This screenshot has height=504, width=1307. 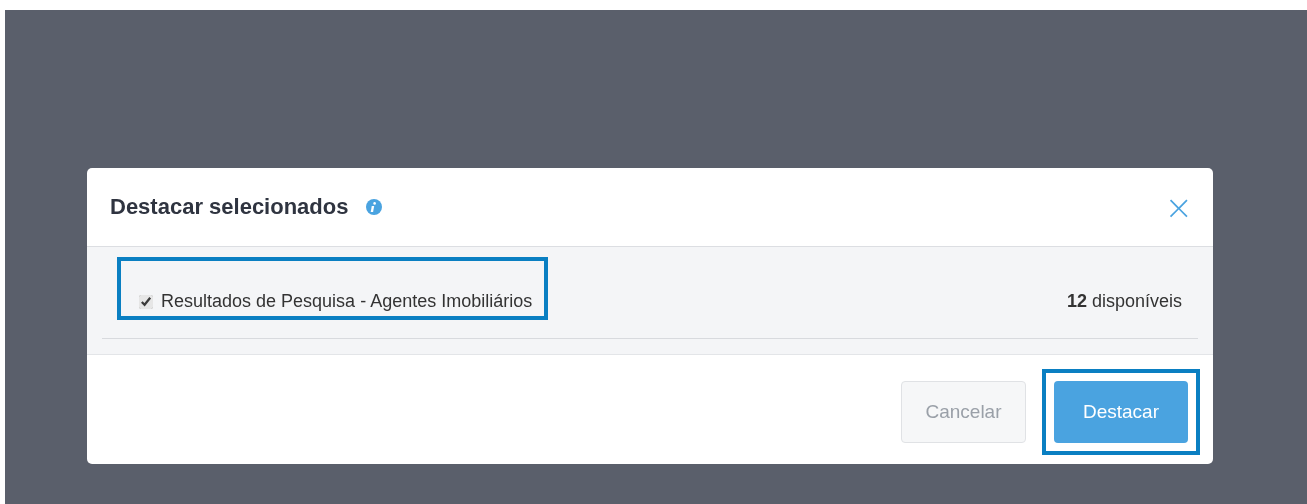 I want to click on checkbox, so click(x=146, y=301).